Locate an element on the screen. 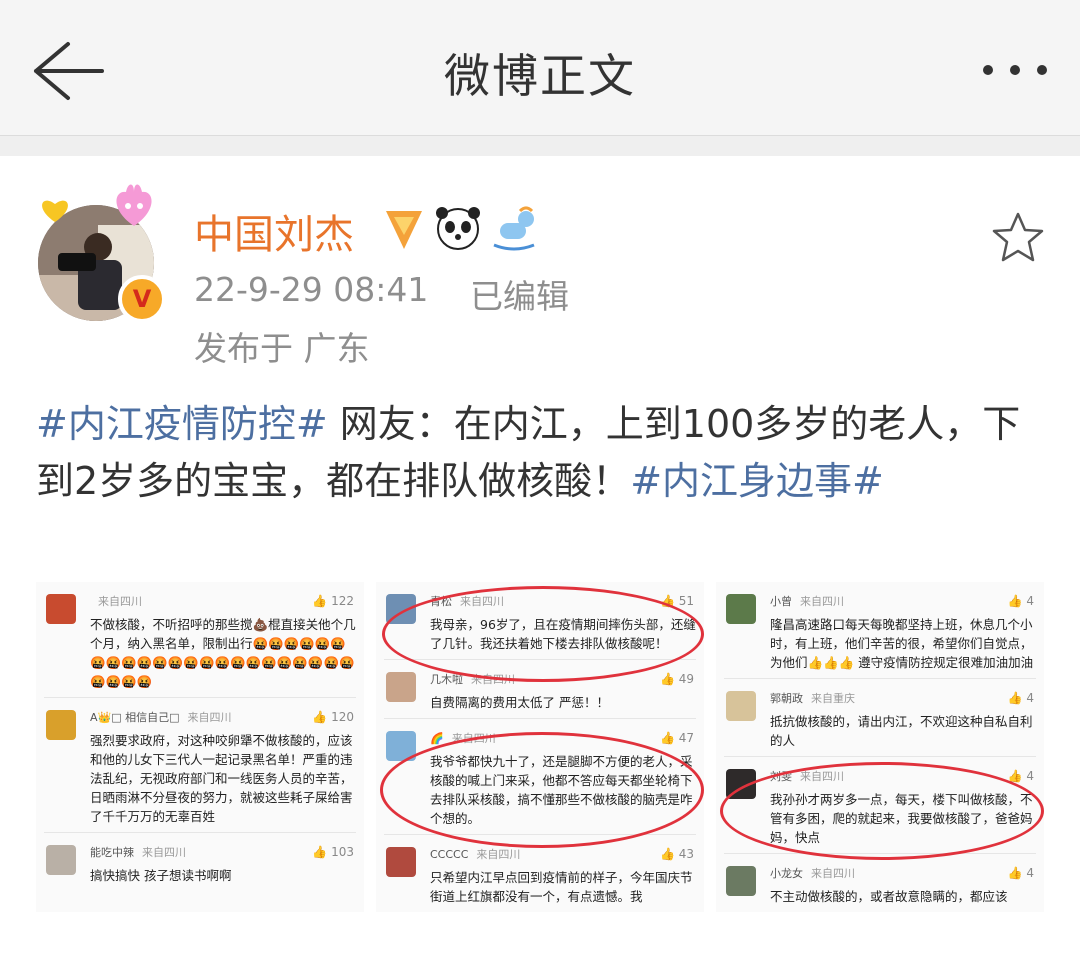 The image size is (1080, 971). post-location: 发布于 广东 is located at coordinates (282, 348).